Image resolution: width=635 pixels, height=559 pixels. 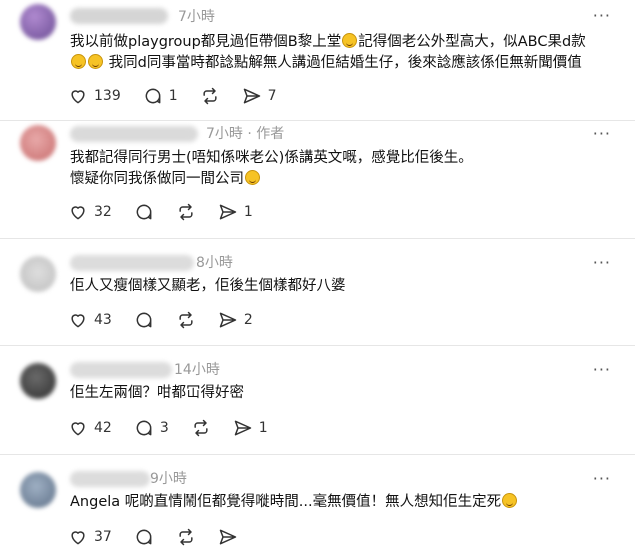 What do you see at coordinates (252, 177) in the screenshot?
I see `sweat-emoji-icon` at bounding box center [252, 177].